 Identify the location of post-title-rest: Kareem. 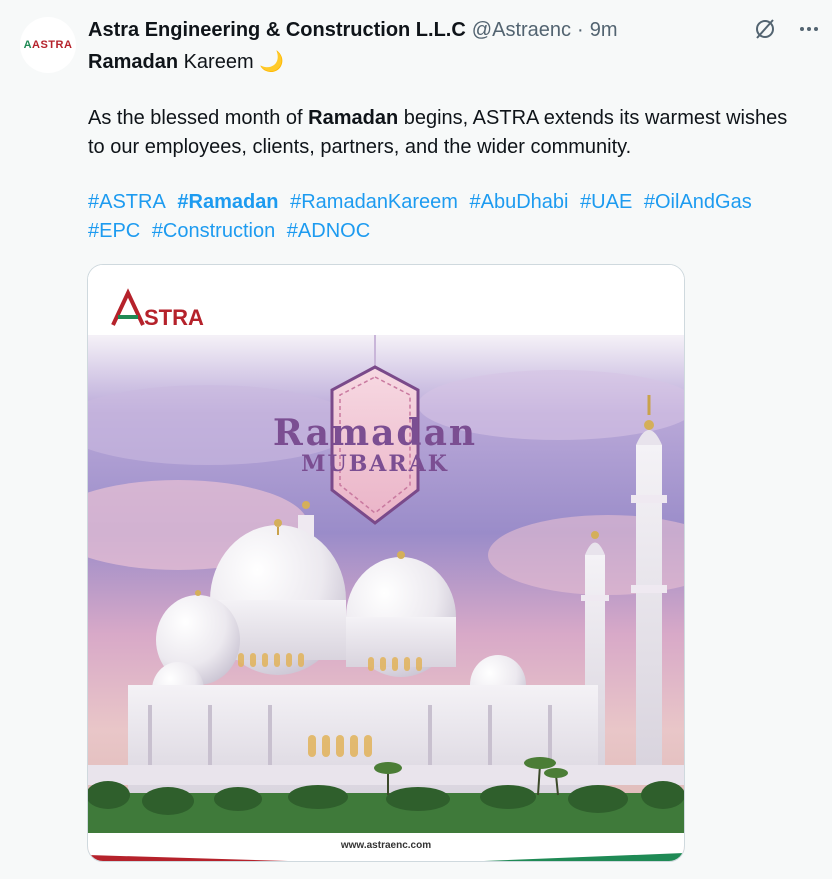
(216, 62).